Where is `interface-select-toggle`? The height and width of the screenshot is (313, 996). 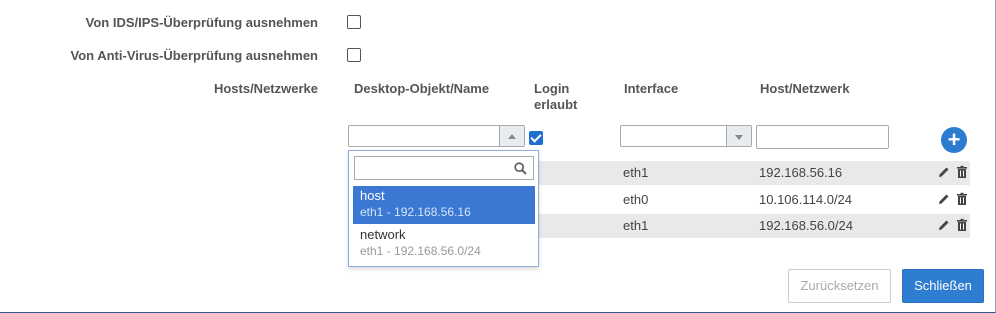 interface-select-toggle is located at coordinates (738, 136).